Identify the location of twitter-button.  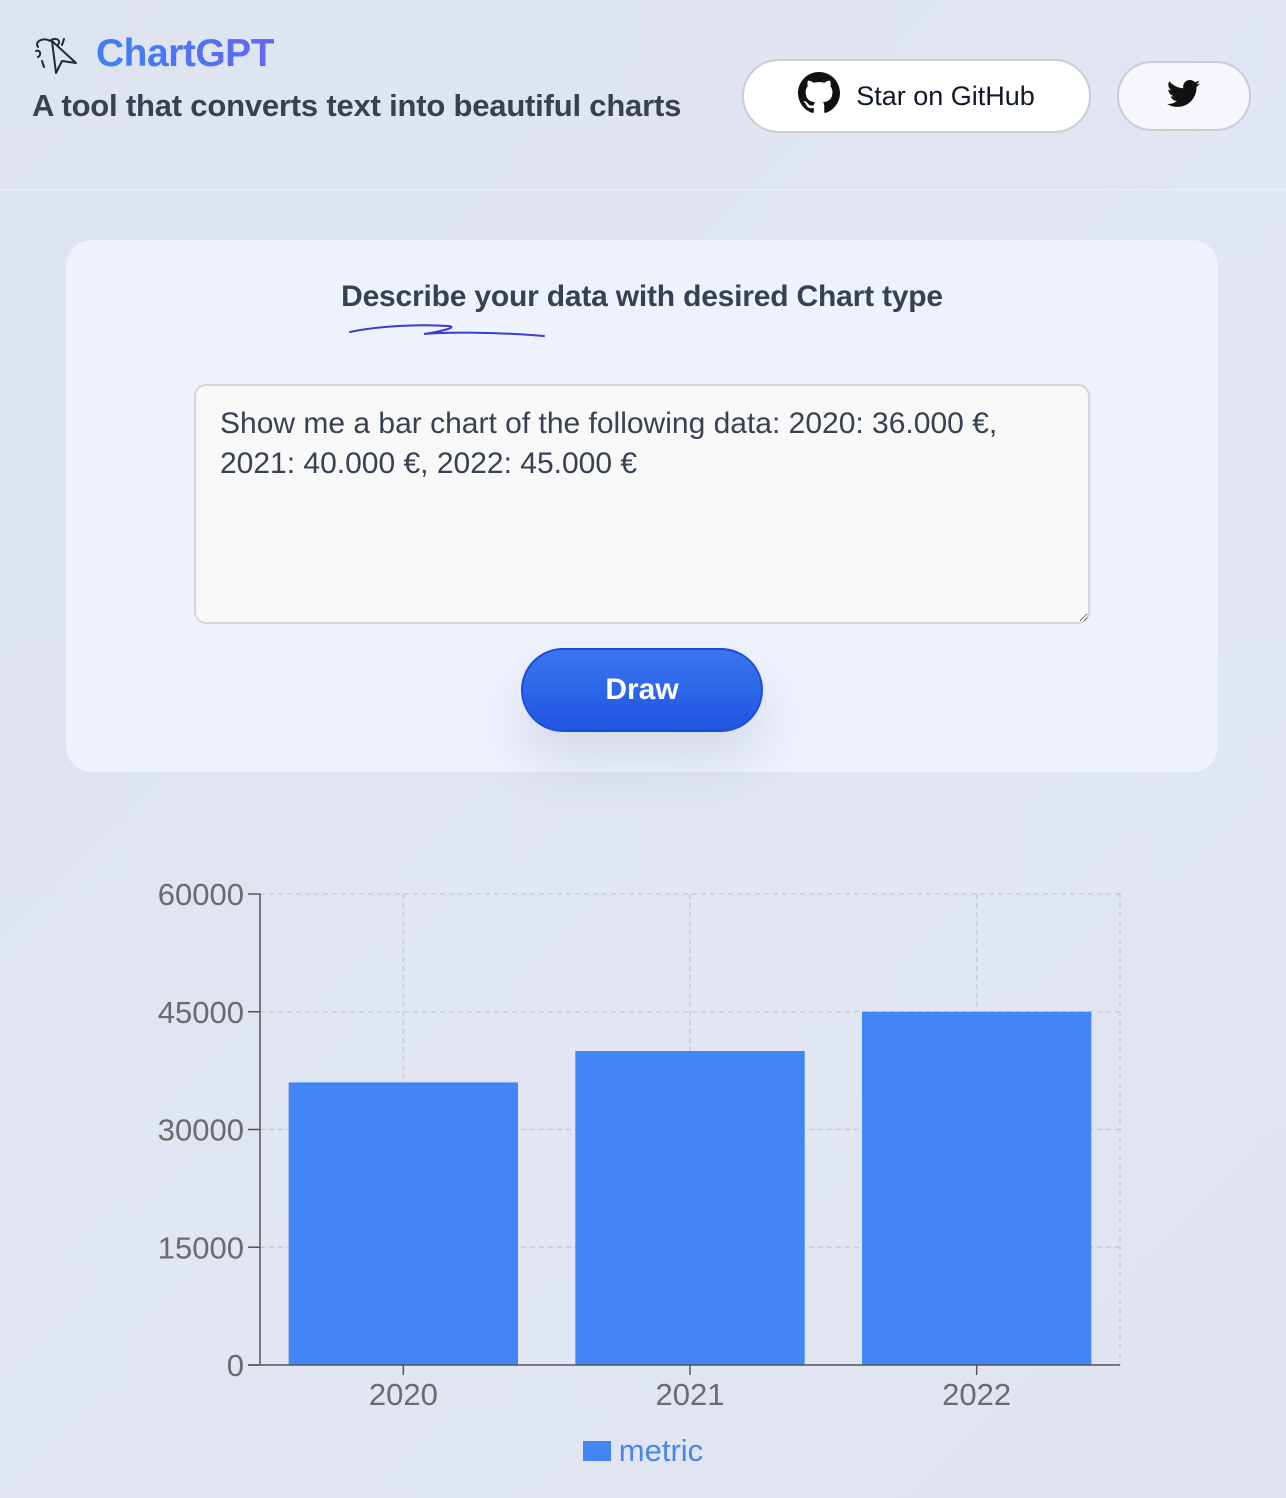
(1184, 96).